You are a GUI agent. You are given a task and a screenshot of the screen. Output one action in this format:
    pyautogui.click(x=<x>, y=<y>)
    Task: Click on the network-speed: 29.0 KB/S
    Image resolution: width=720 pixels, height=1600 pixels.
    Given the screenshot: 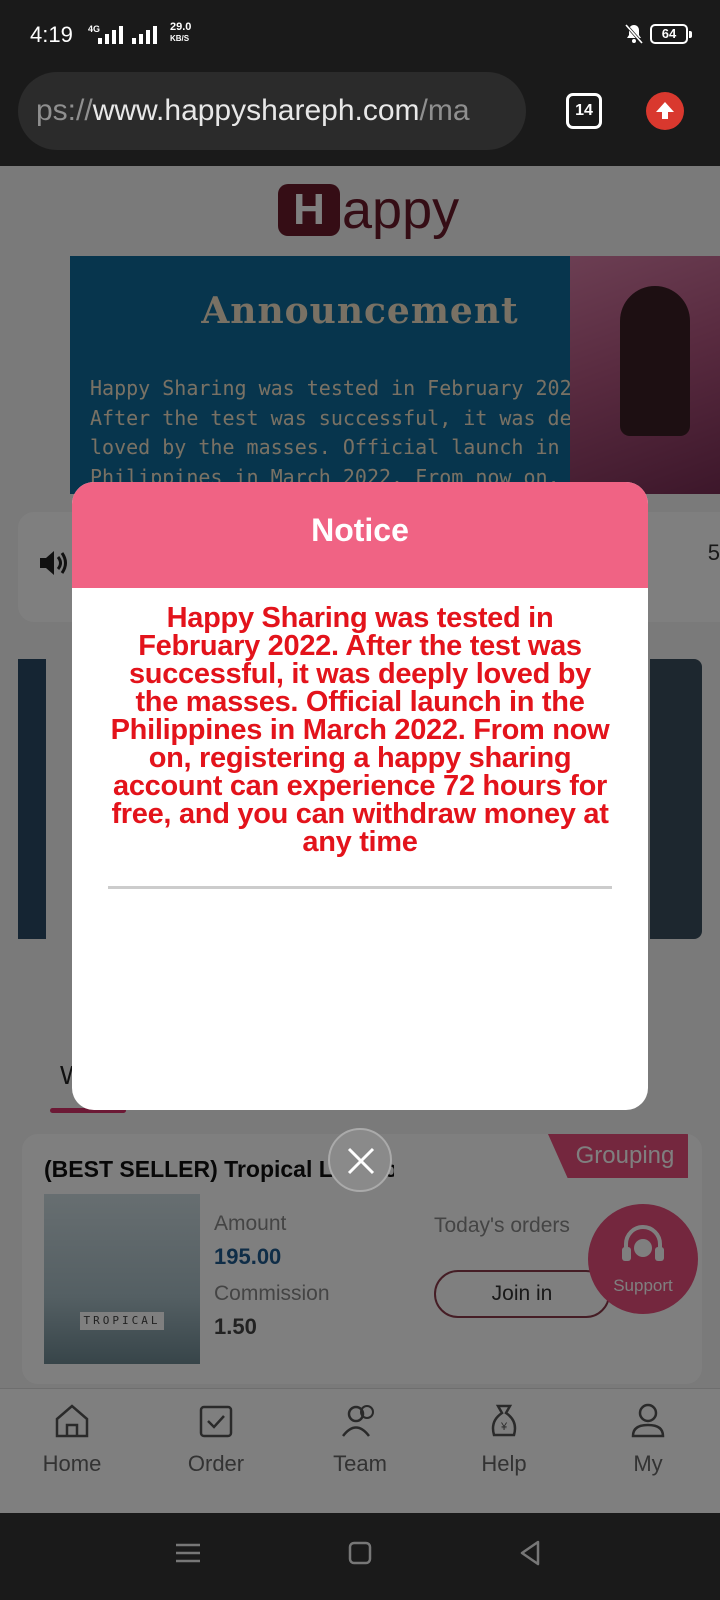 What is the action you would take?
    pyautogui.click(x=180, y=33)
    